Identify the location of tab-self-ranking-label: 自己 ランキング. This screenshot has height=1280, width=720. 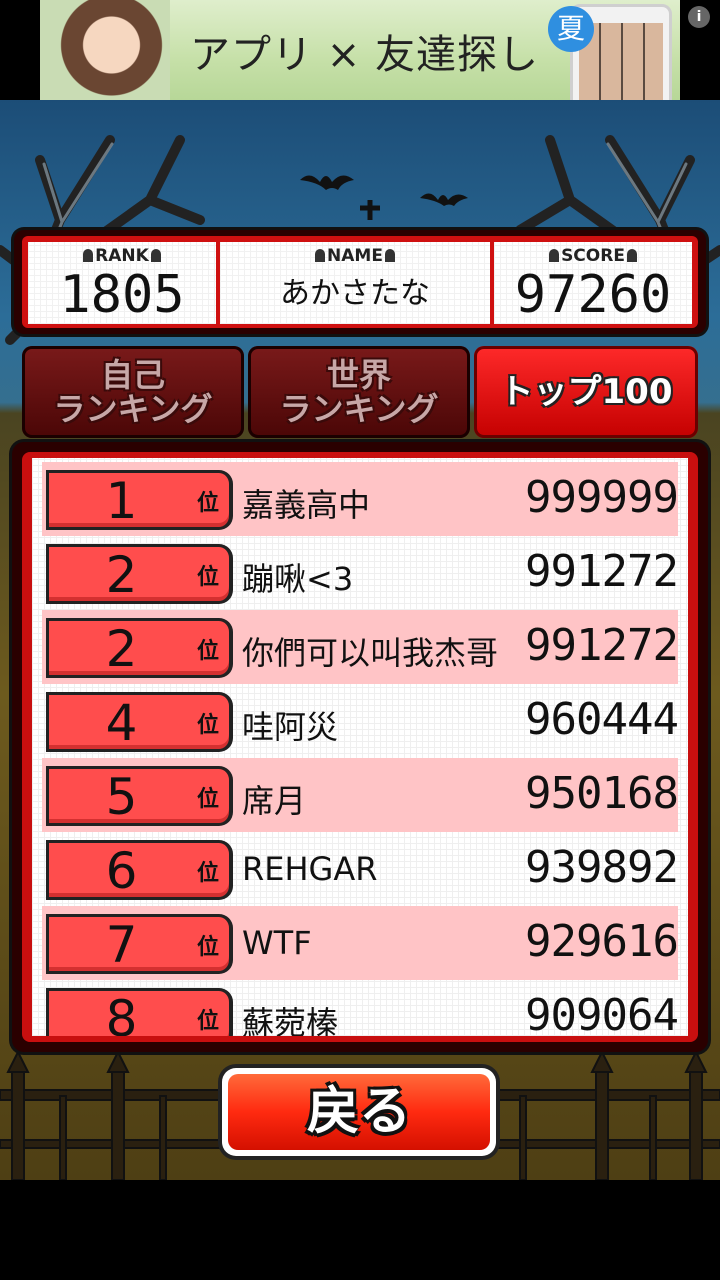
(133, 392).